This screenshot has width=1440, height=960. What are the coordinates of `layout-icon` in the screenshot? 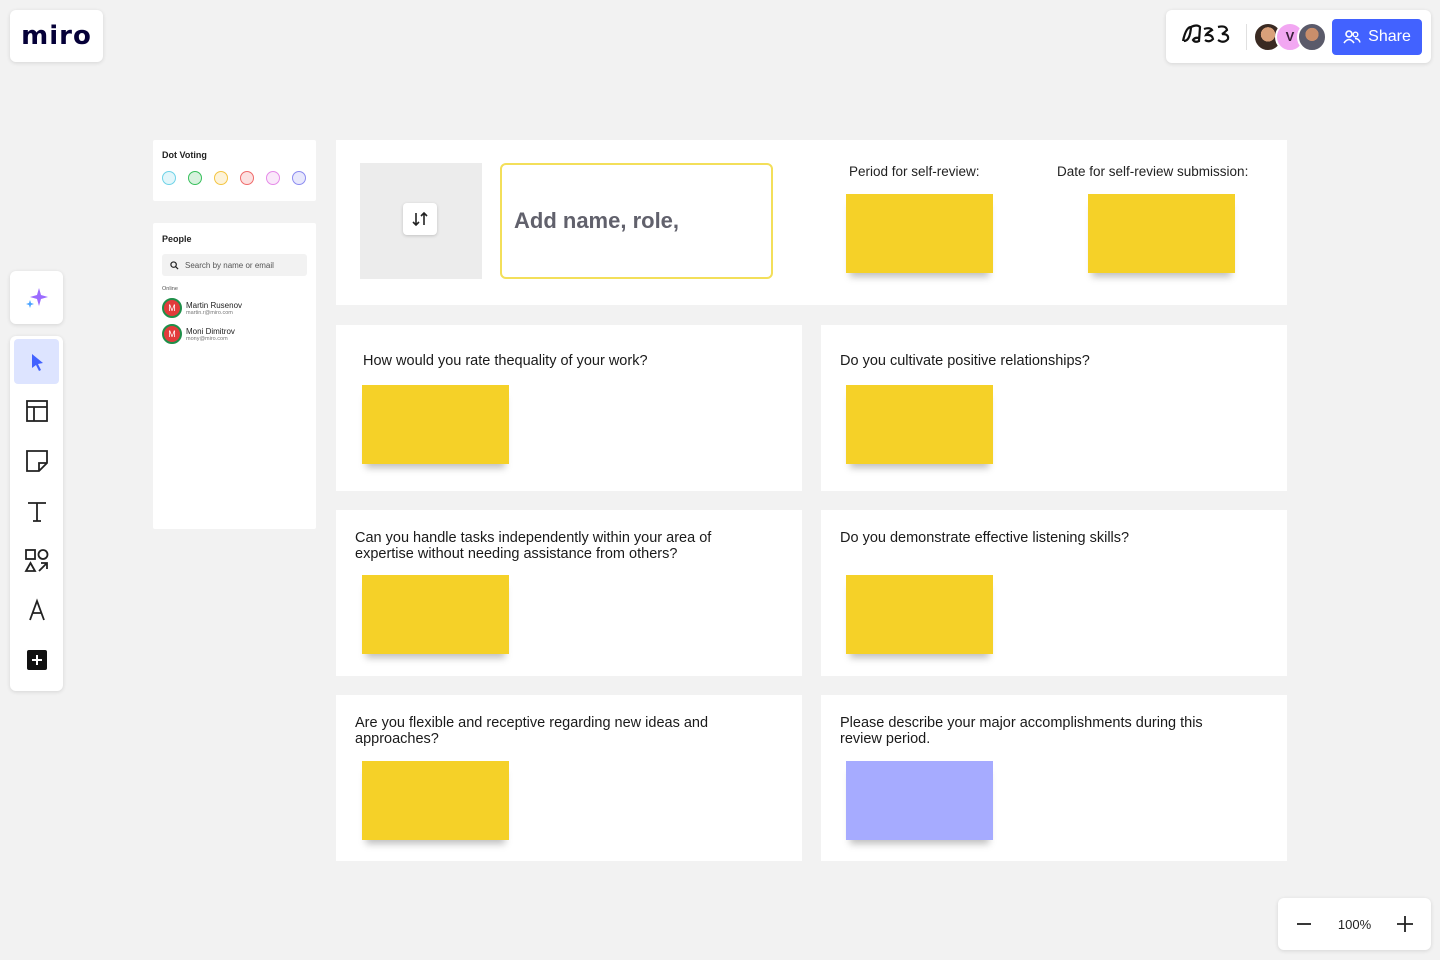 It's located at (36, 411).